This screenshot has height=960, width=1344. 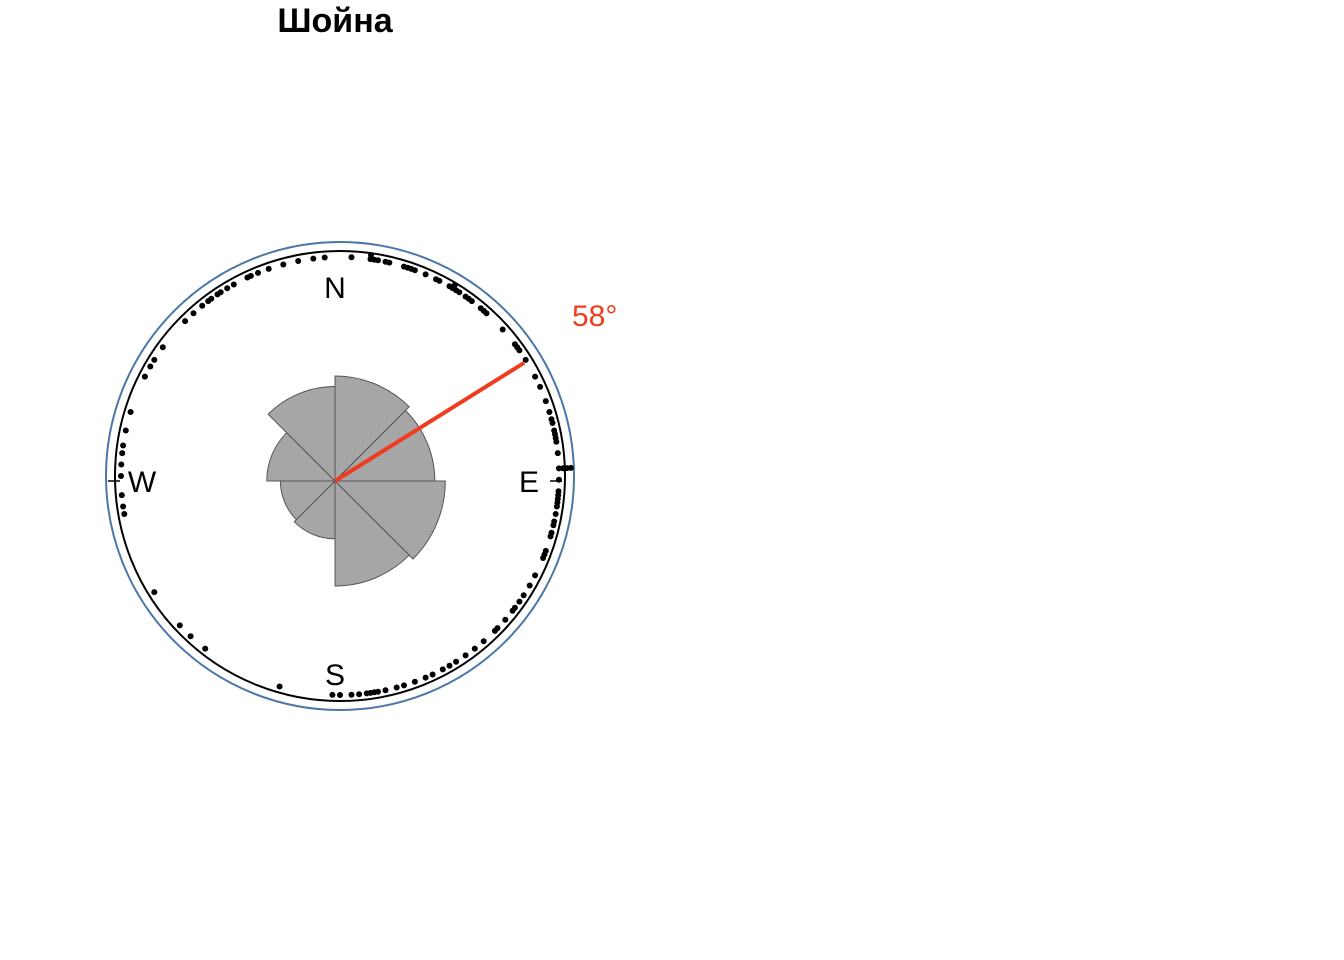 I want to click on direction-label-s: S, so click(x=335, y=675).